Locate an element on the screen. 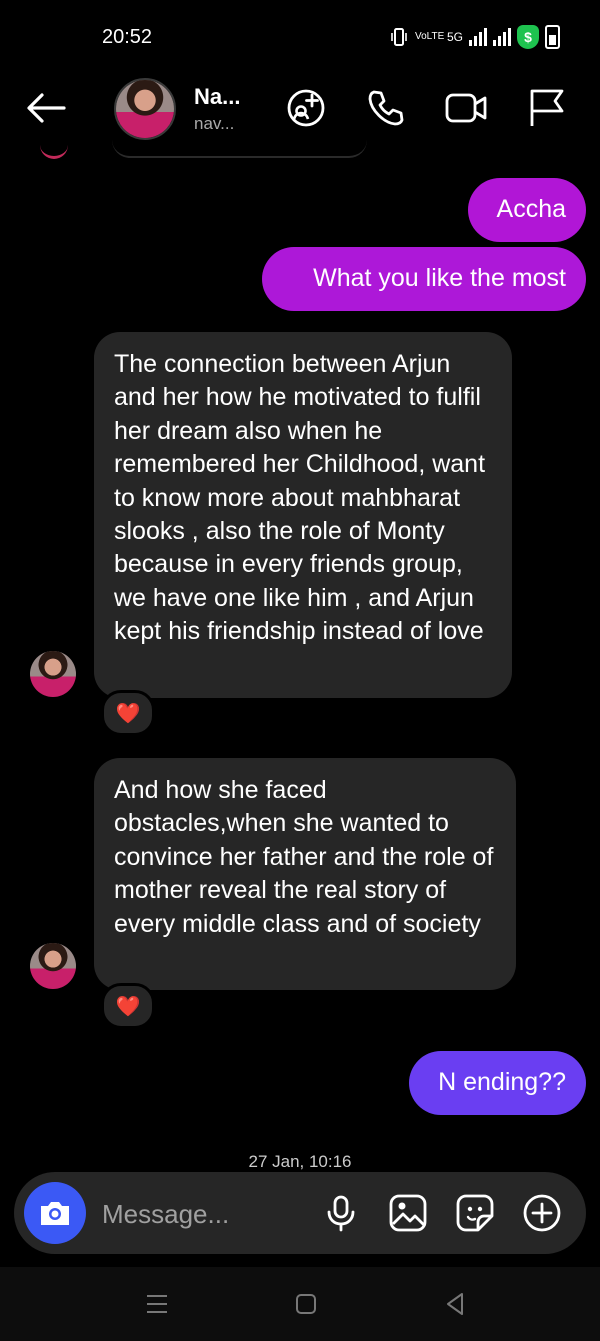  outgoing-message: Accha is located at coordinates (527, 210).